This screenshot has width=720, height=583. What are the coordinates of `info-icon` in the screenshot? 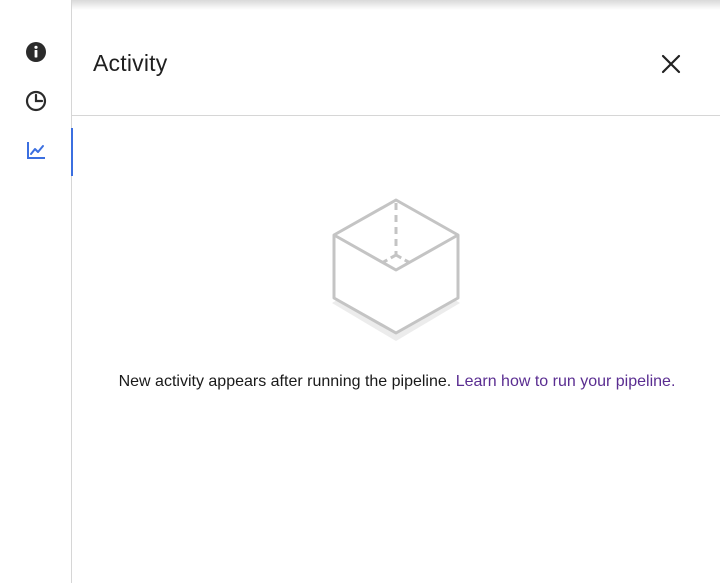 It's located at (36, 52).